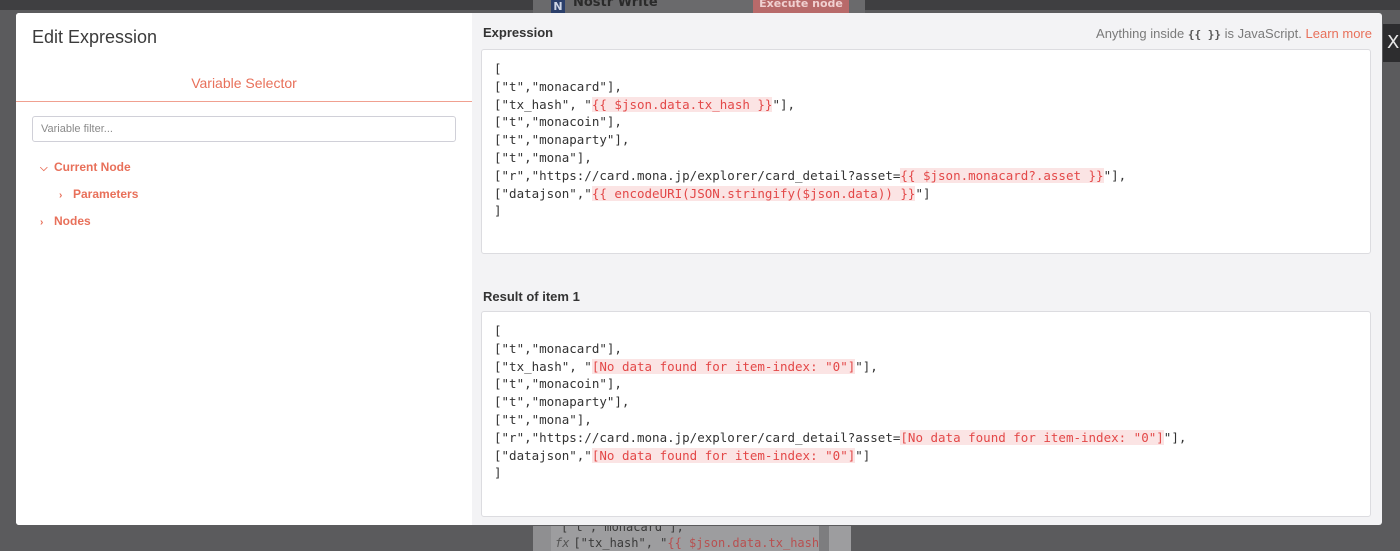 The height and width of the screenshot is (551, 1400). What do you see at coordinates (44, 168) in the screenshot?
I see `chevron-down-icon: ⌵` at bounding box center [44, 168].